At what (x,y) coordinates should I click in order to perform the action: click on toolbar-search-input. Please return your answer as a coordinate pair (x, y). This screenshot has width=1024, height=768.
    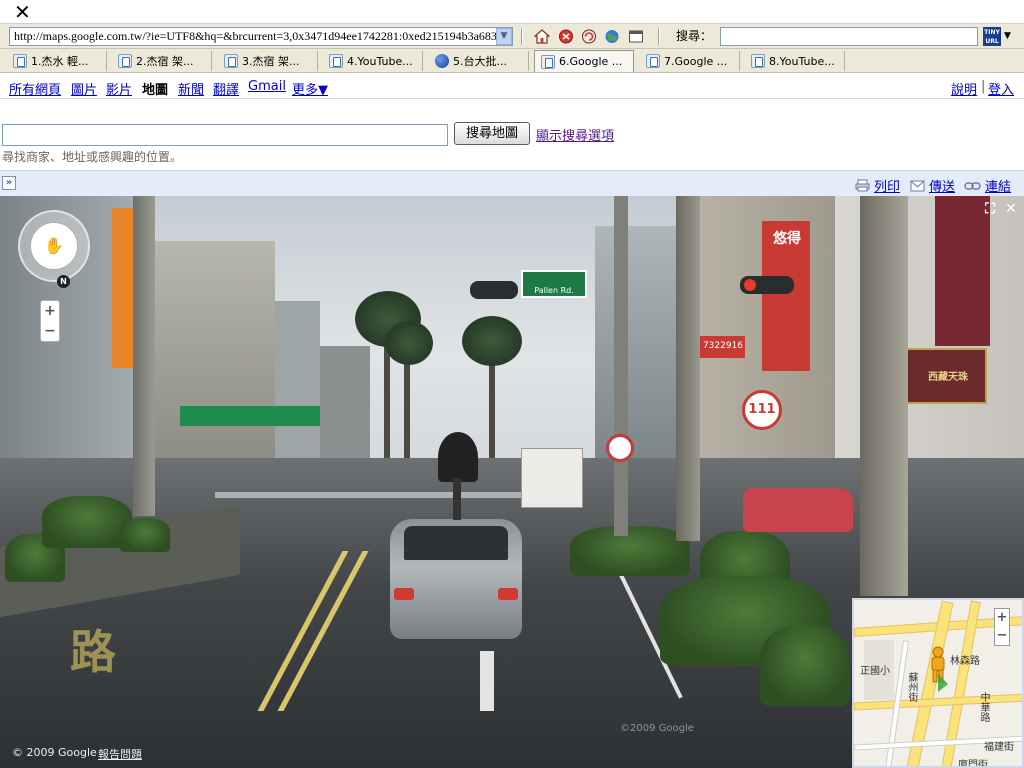
    Looking at the image, I should click on (849, 36).